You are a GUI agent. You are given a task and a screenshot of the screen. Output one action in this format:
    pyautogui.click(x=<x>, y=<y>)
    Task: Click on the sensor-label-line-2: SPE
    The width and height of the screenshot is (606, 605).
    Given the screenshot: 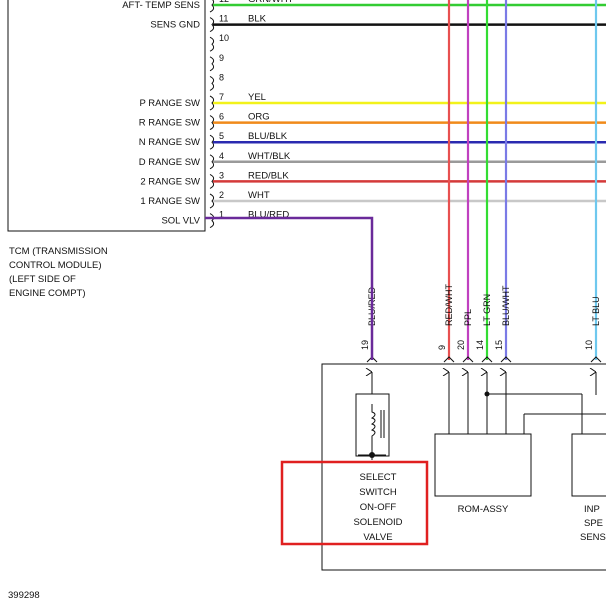 What is the action you would take?
    pyautogui.click(x=593, y=523)
    